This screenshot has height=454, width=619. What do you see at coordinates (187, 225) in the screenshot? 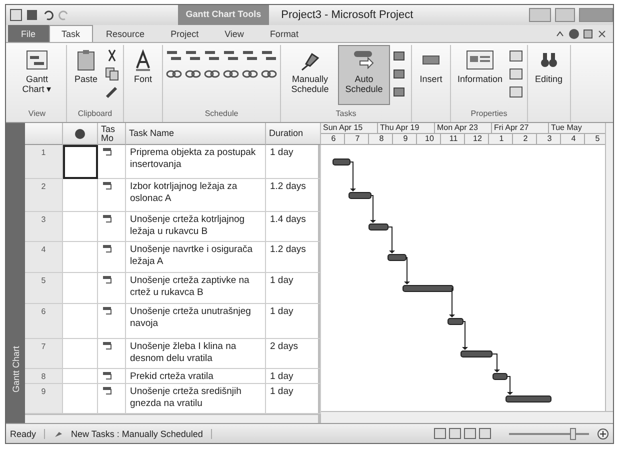
I see `task-name: Unošenje crteža kotrljajnog ležaja u rukavcu B` at bounding box center [187, 225].